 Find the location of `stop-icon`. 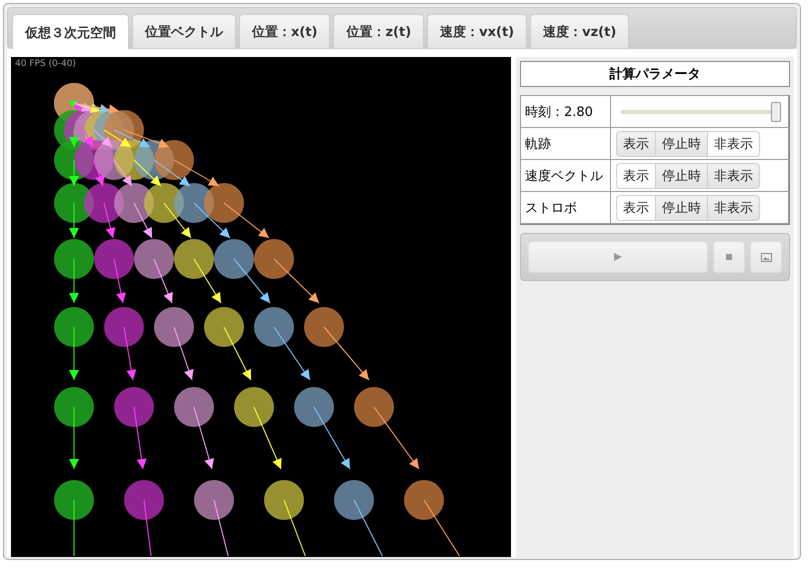

stop-icon is located at coordinates (729, 257).